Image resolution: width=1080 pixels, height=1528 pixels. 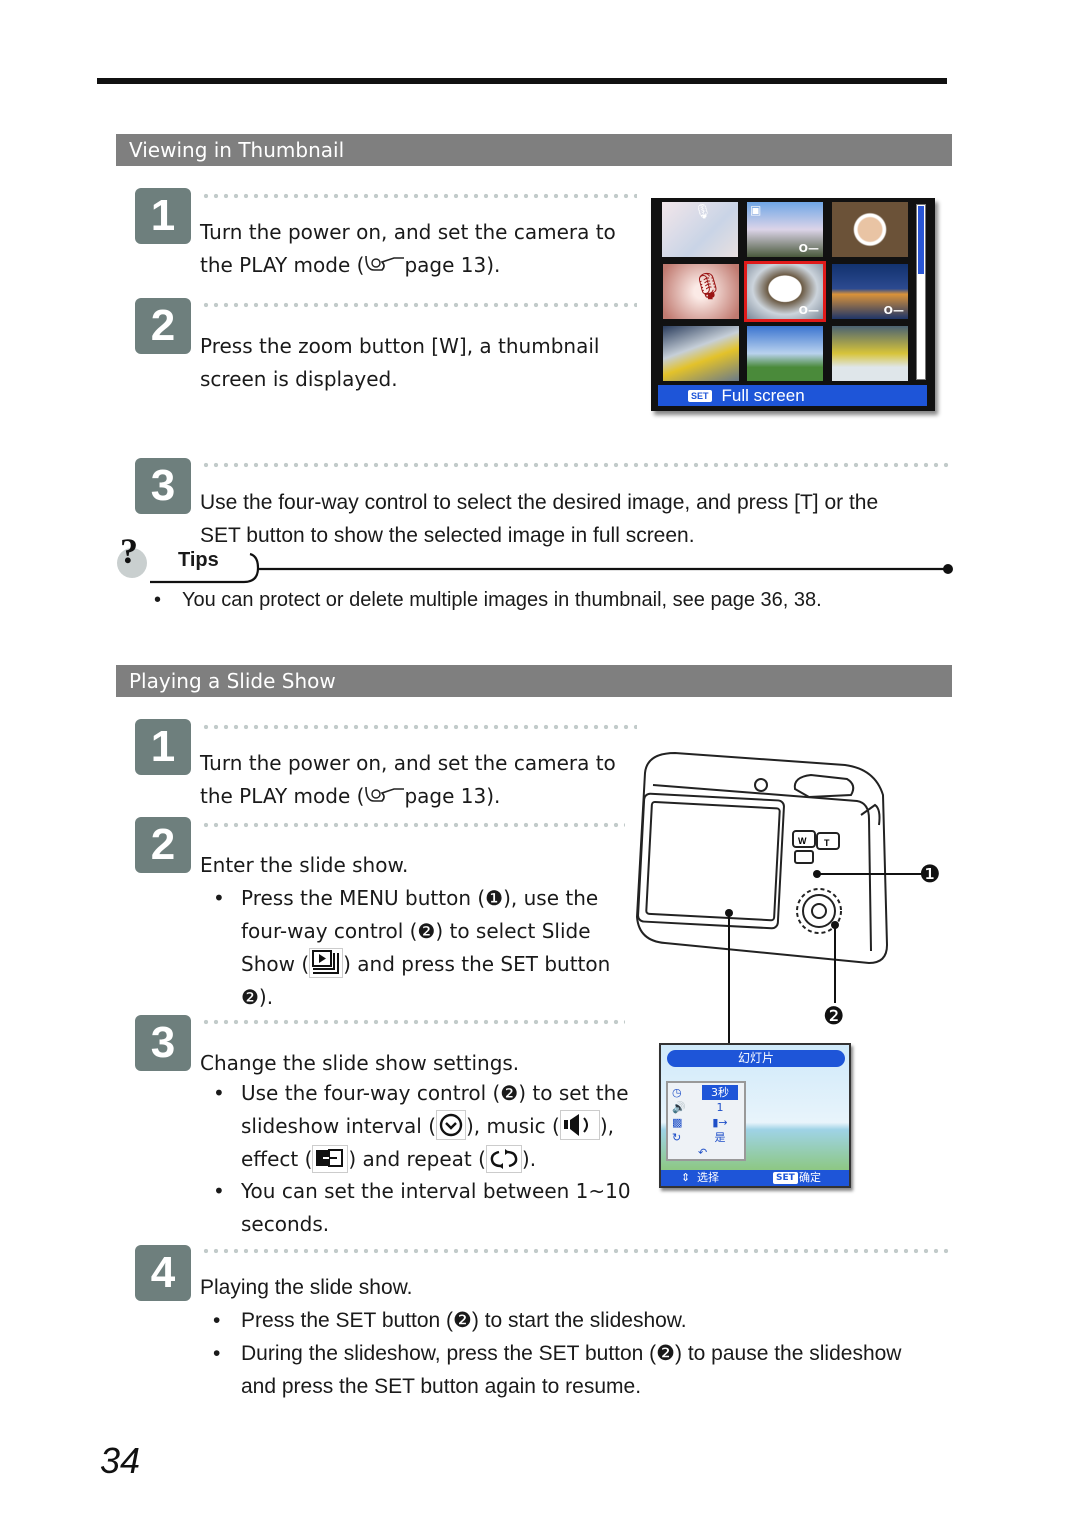 I want to click on thumbnail-lighthouse, so click(x=785, y=353).